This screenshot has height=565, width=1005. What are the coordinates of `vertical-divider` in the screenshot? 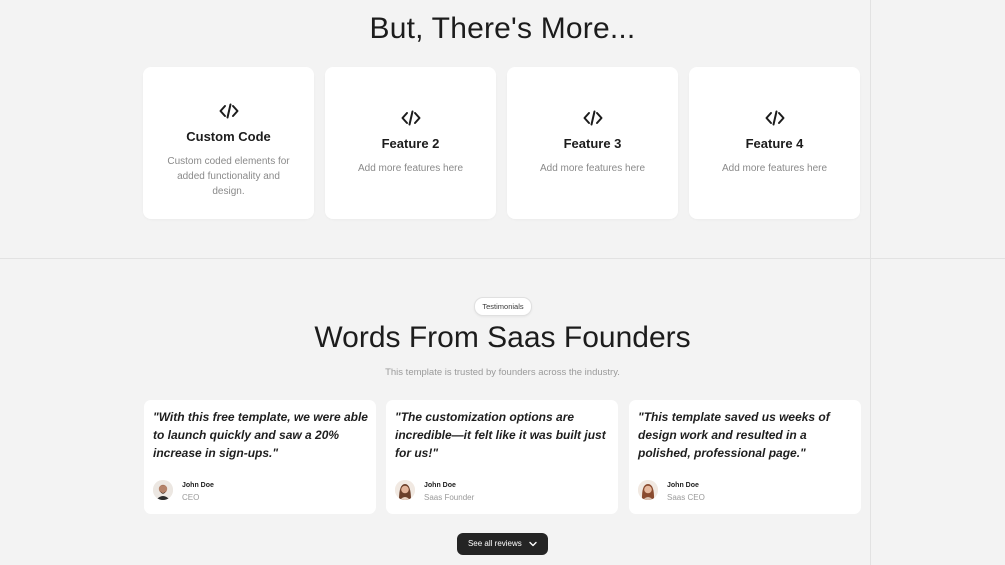 It's located at (870, 282).